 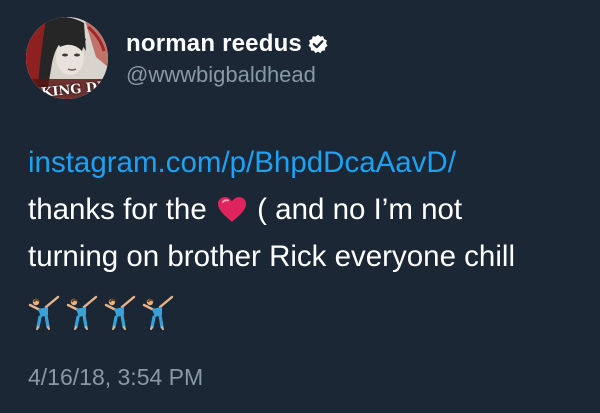 What do you see at coordinates (221, 75) in the screenshot?
I see `author-handle: @wwwbigbaldhead` at bounding box center [221, 75].